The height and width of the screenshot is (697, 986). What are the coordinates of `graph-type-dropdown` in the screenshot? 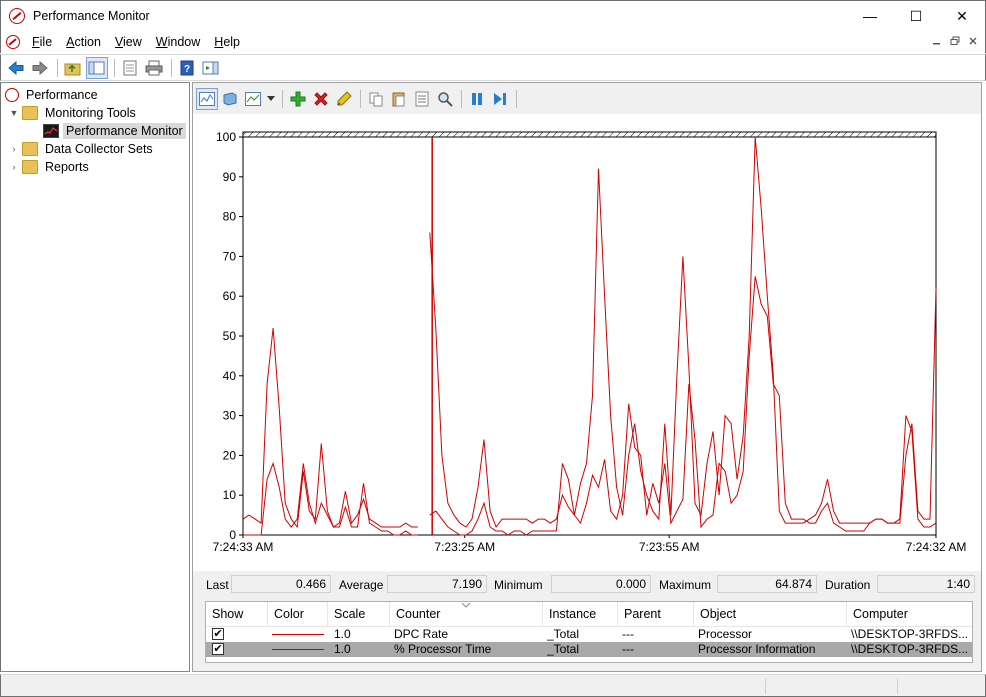 It's located at (271, 99).